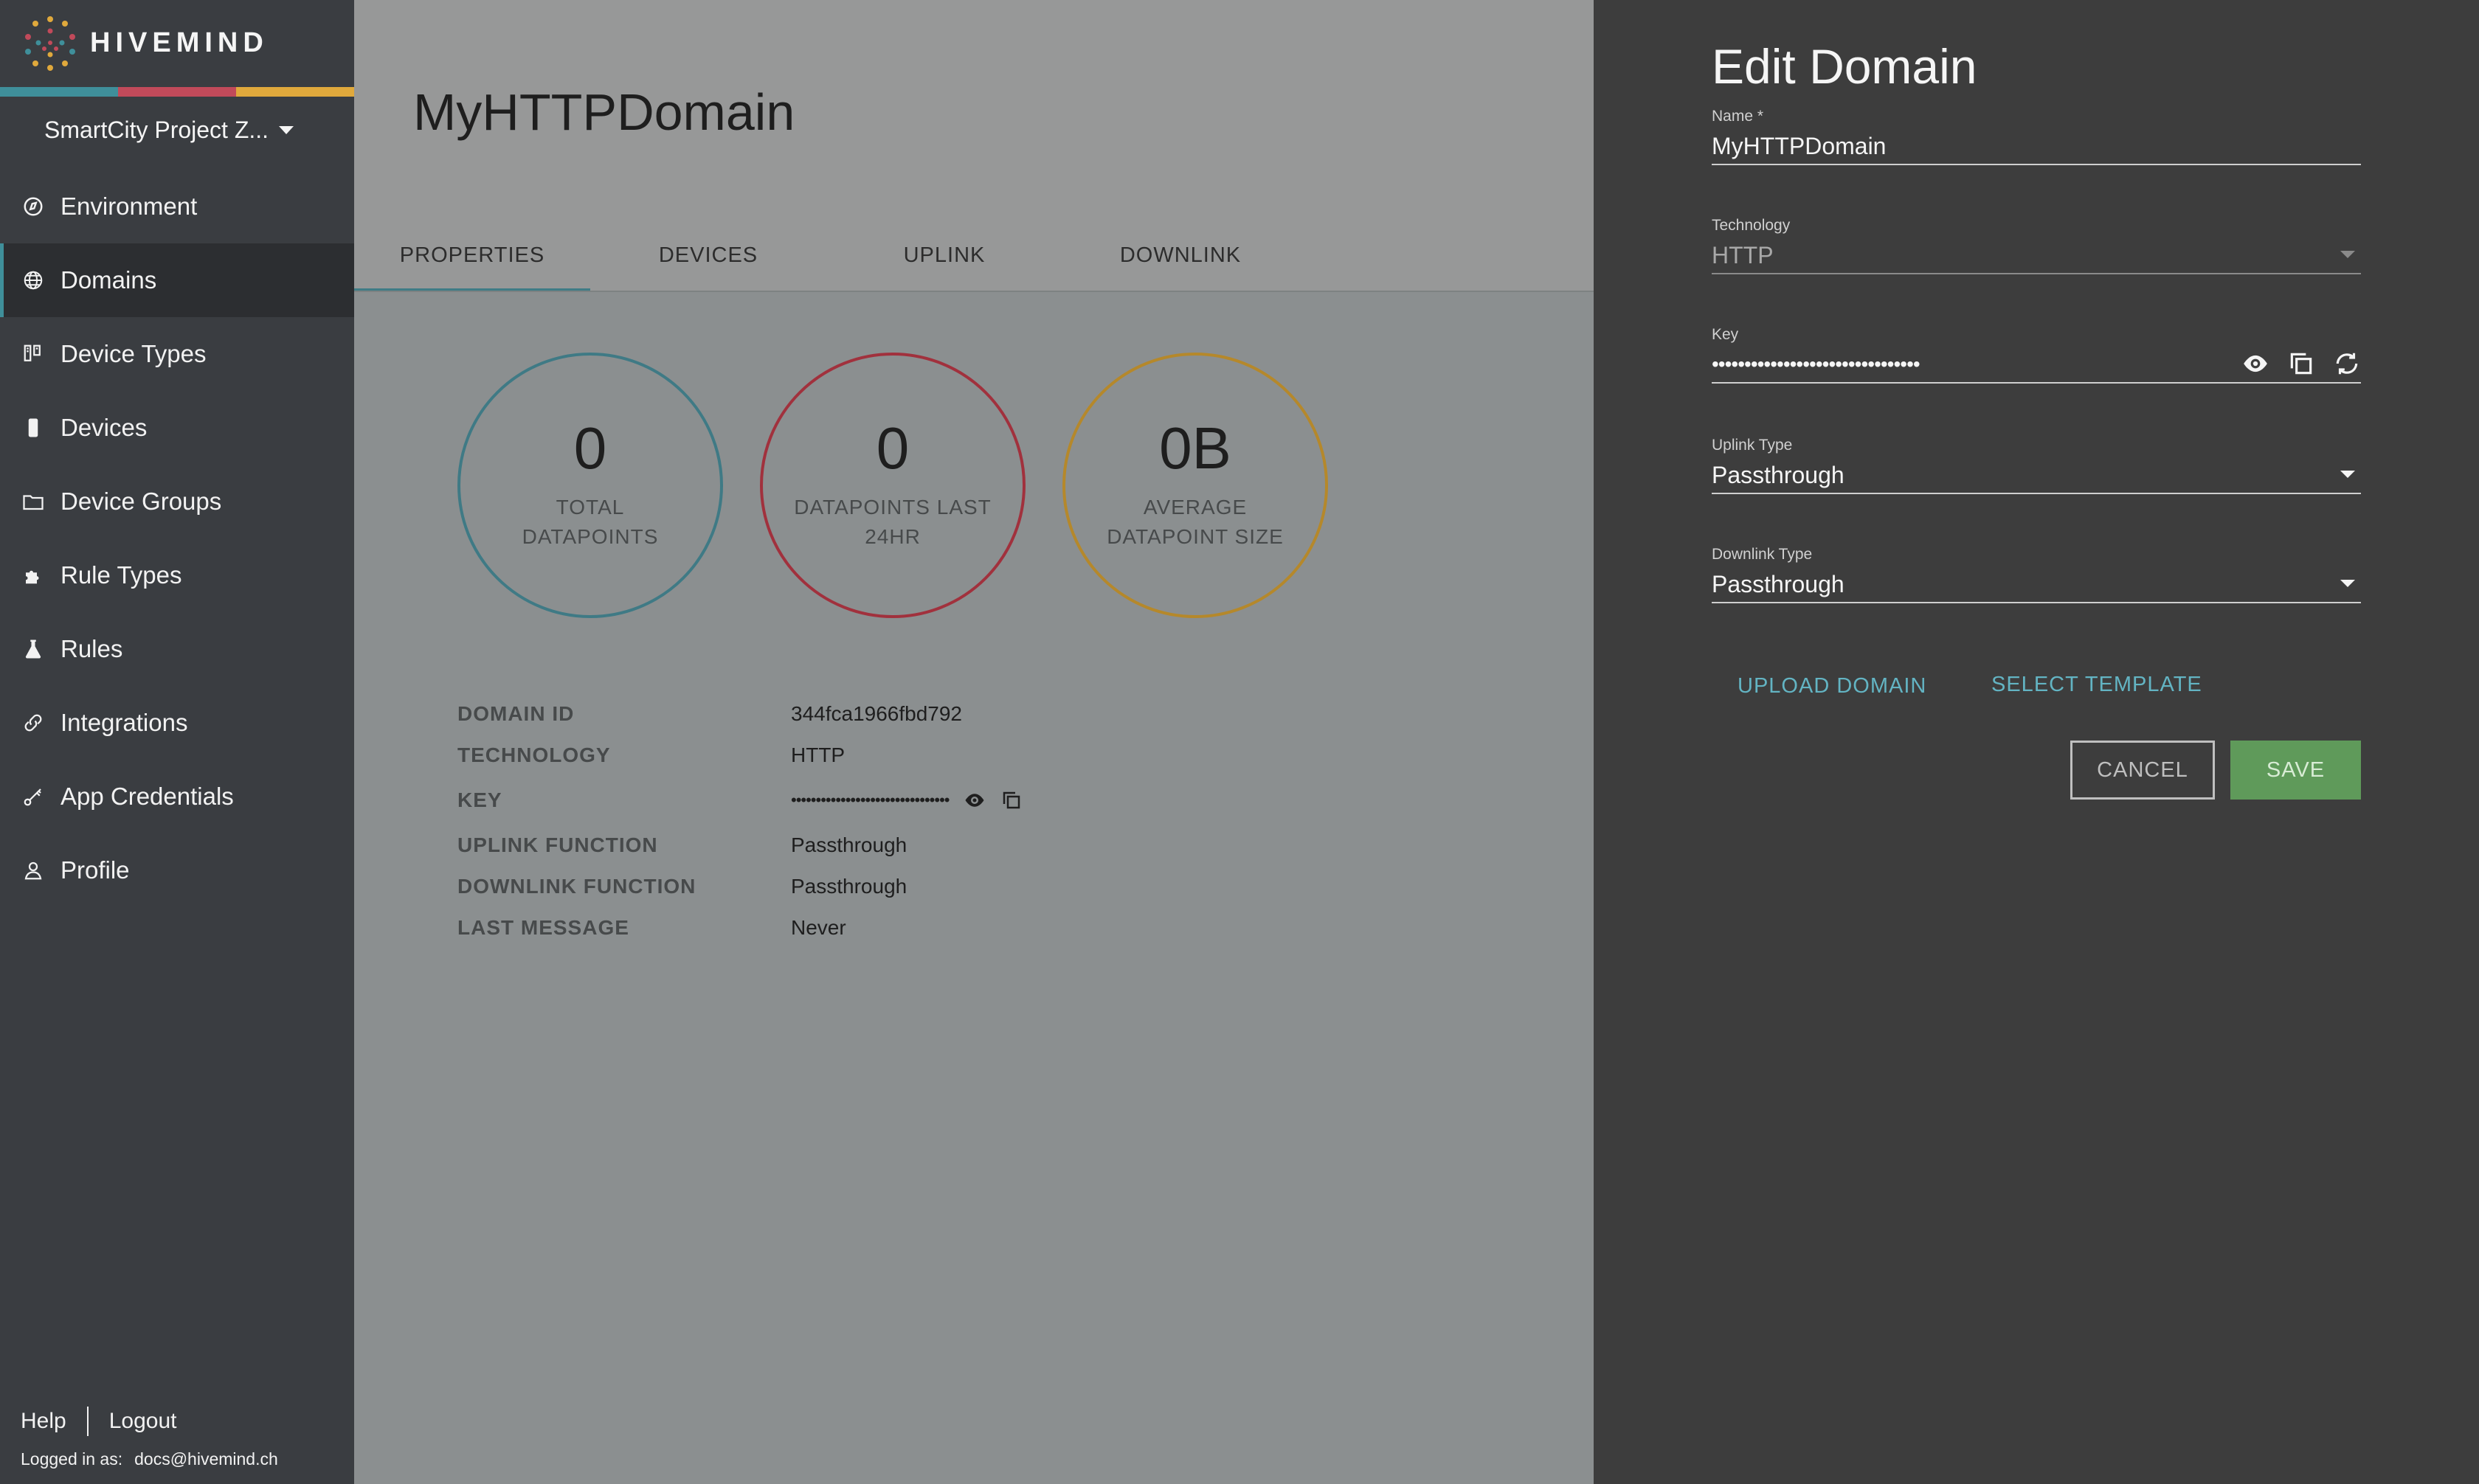  I want to click on property-row: DOMAIN ID 344fca1966fbd792, so click(740, 714).